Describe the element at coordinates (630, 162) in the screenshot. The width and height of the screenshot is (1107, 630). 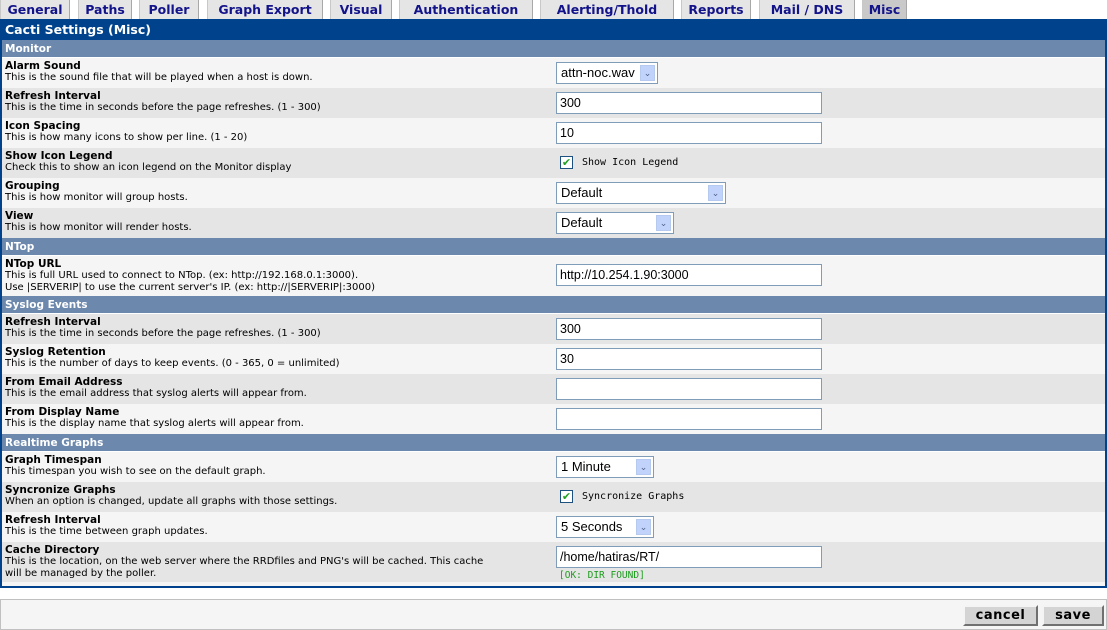
I see `checkbox-label: Show Icon Legend` at that location.